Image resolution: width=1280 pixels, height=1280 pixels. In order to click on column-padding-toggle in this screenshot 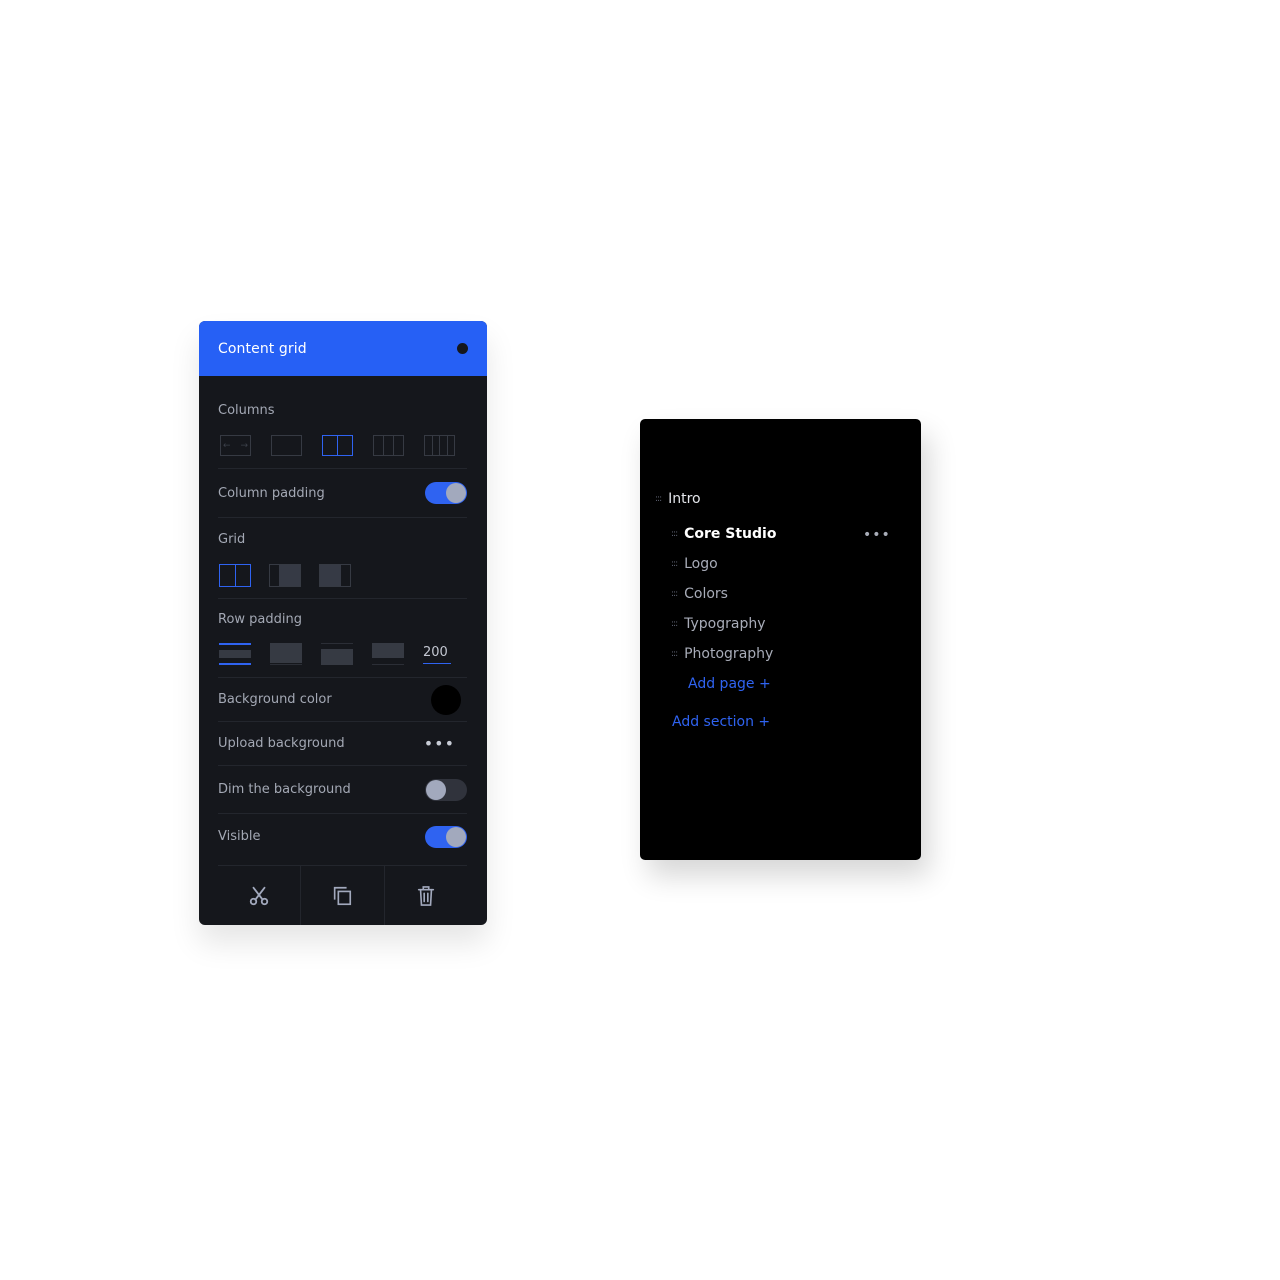, I will do `click(446, 493)`.